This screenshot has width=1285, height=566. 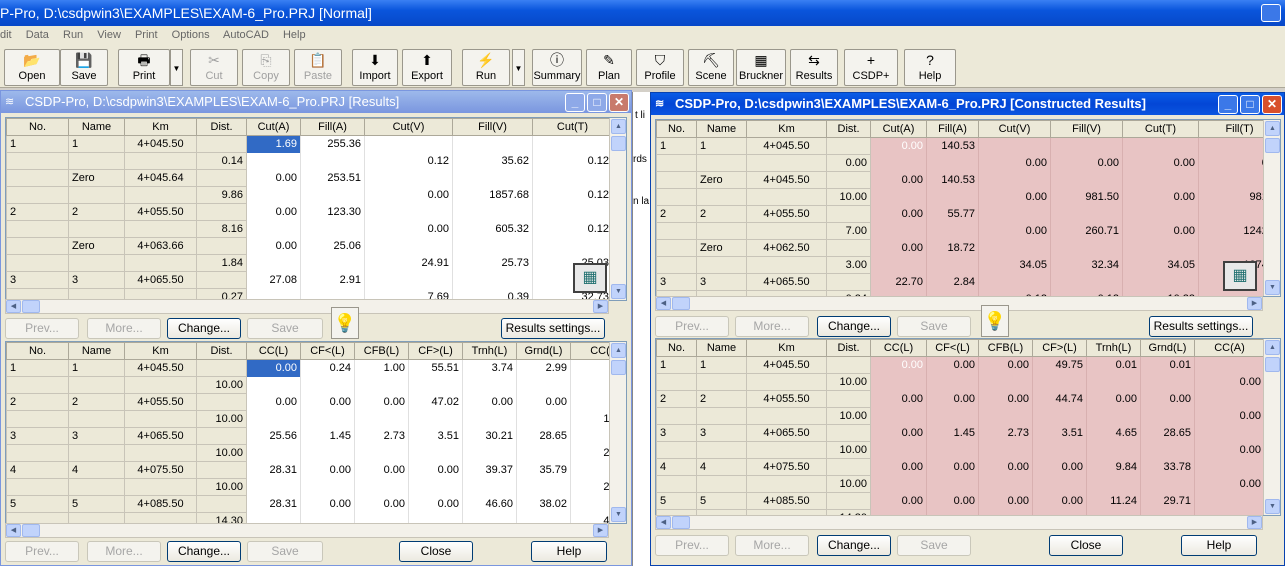 I want to click on table-cell: 5, so click(x=721, y=501).